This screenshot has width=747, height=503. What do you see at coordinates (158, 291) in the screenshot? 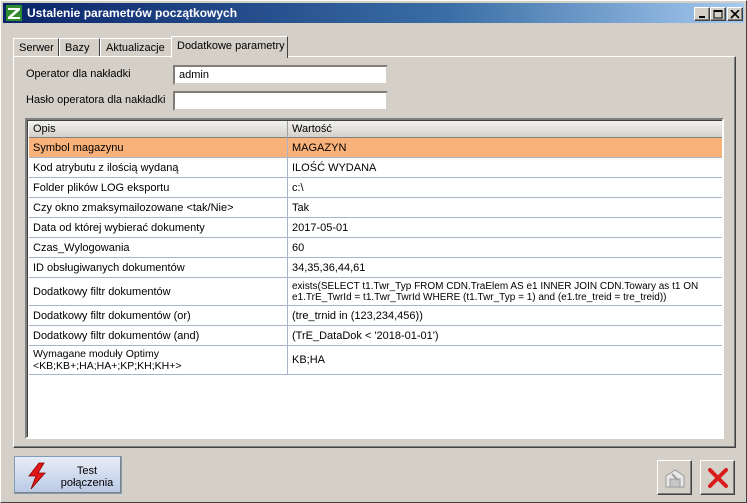
I see `cell-opis: Dodatkowy filtr dokumentów` at bounding box center [158, 291].